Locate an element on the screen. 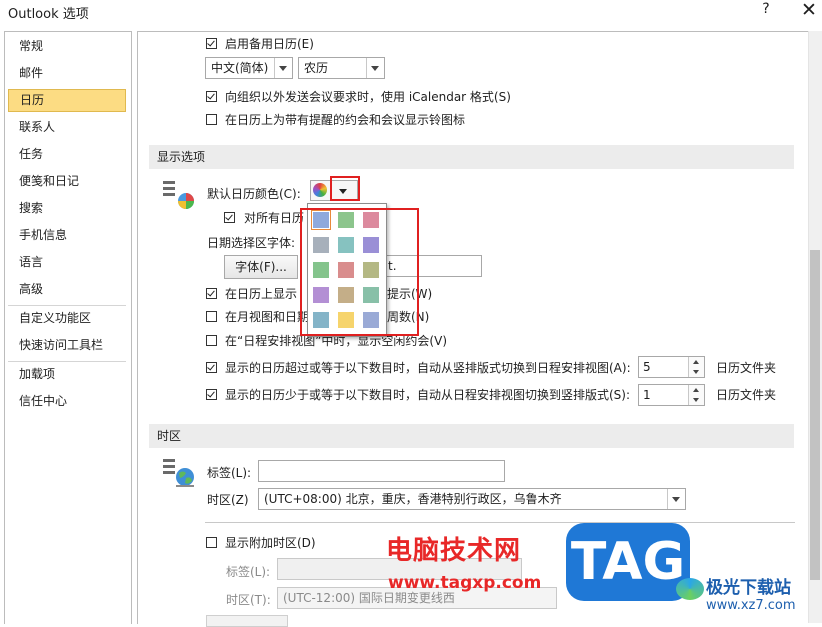 The image size is (822, 627). auto-switch-vertical-label: 显示的日历少于或等于以下数目时，自动从日程安排视图切换到竖排版式(S): is located at coordinates (428, 395).